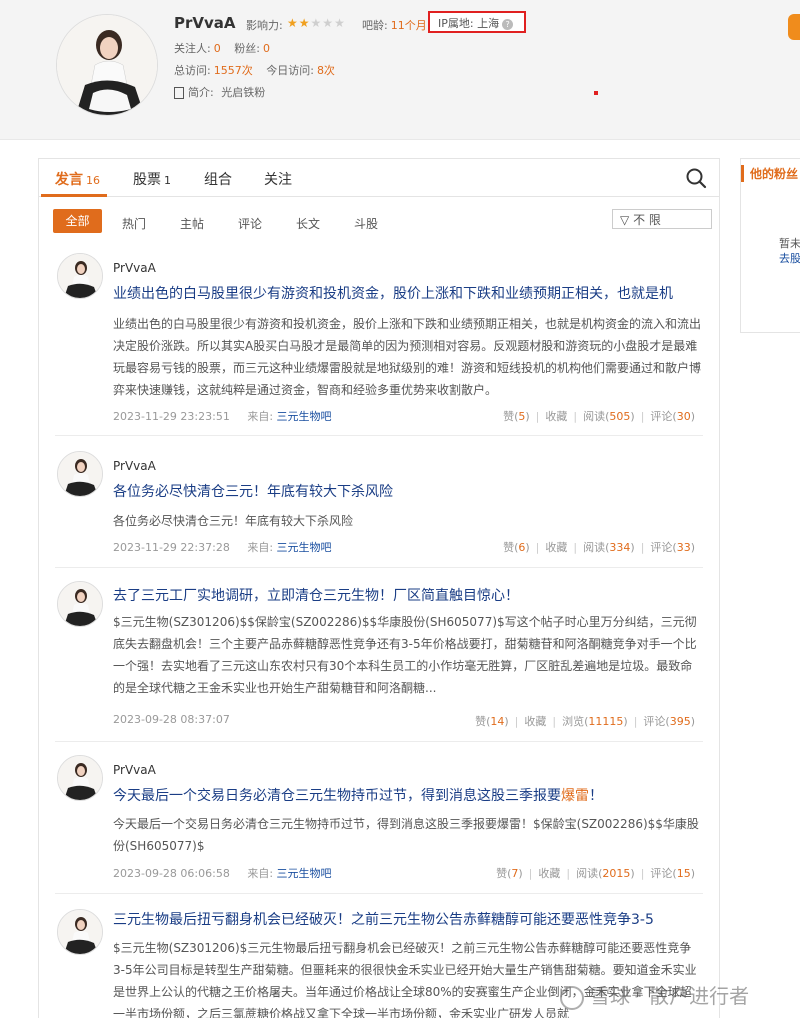 This screenshot has width=800, height=1018. What do you see at coordinates (516, 547) in the screenshot?
I see `like-button: 赞(6)` at bounding box center [516, 547].